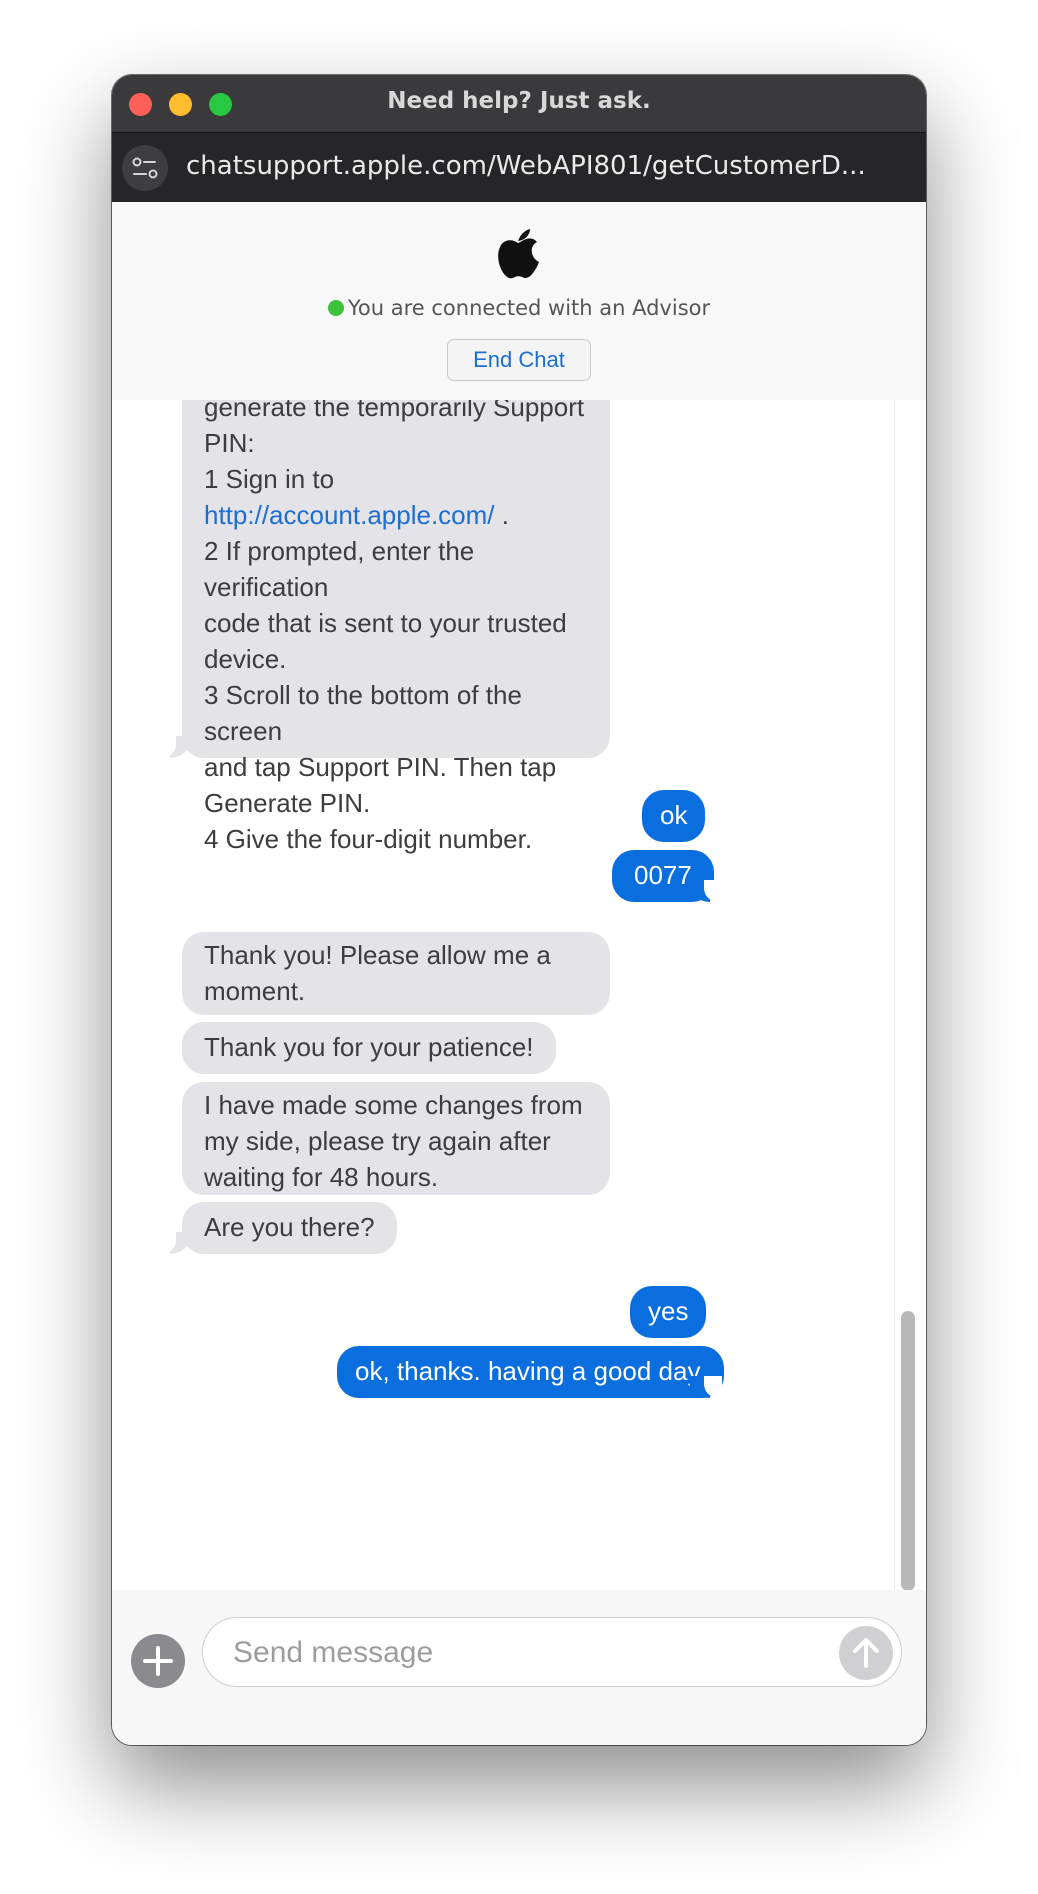  What do you see at coordinates (518, 1653) in the screenshot?
I see `message-input` at bounding box center [518, 1653].